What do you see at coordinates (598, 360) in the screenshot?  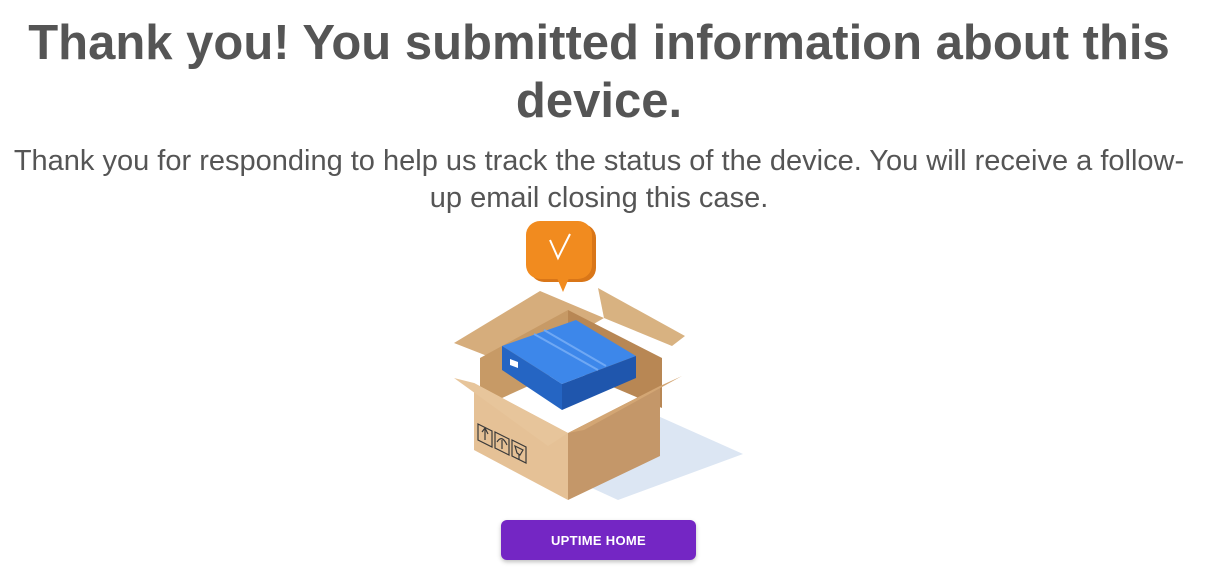 I see `package-illustration` at bounding box center [598, 360].